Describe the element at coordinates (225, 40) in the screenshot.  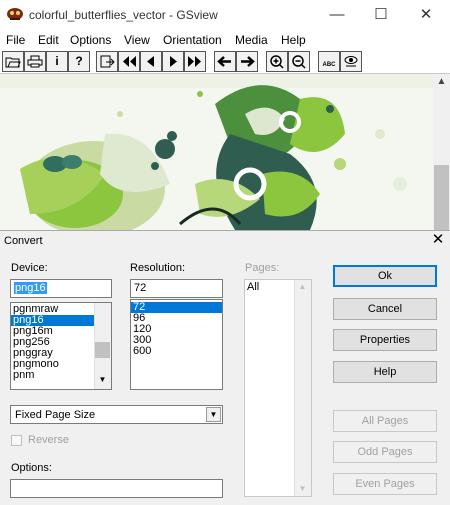
I see `menu-bar` at that location.